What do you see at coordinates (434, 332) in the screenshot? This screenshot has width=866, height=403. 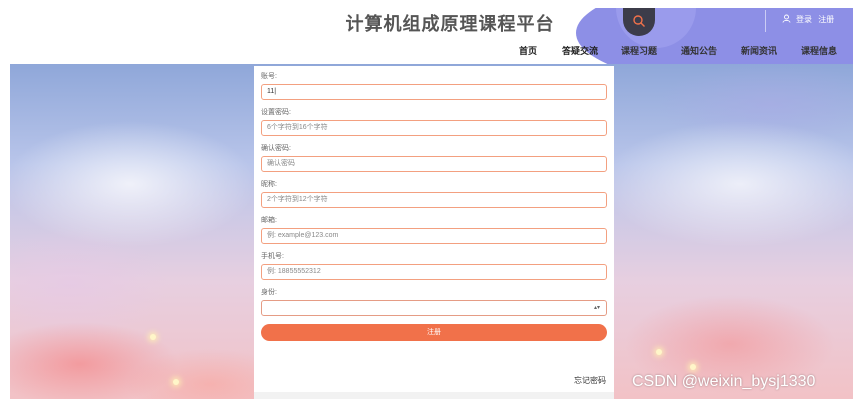 I see `register-button: 注册` at bounding box center [434, 332].